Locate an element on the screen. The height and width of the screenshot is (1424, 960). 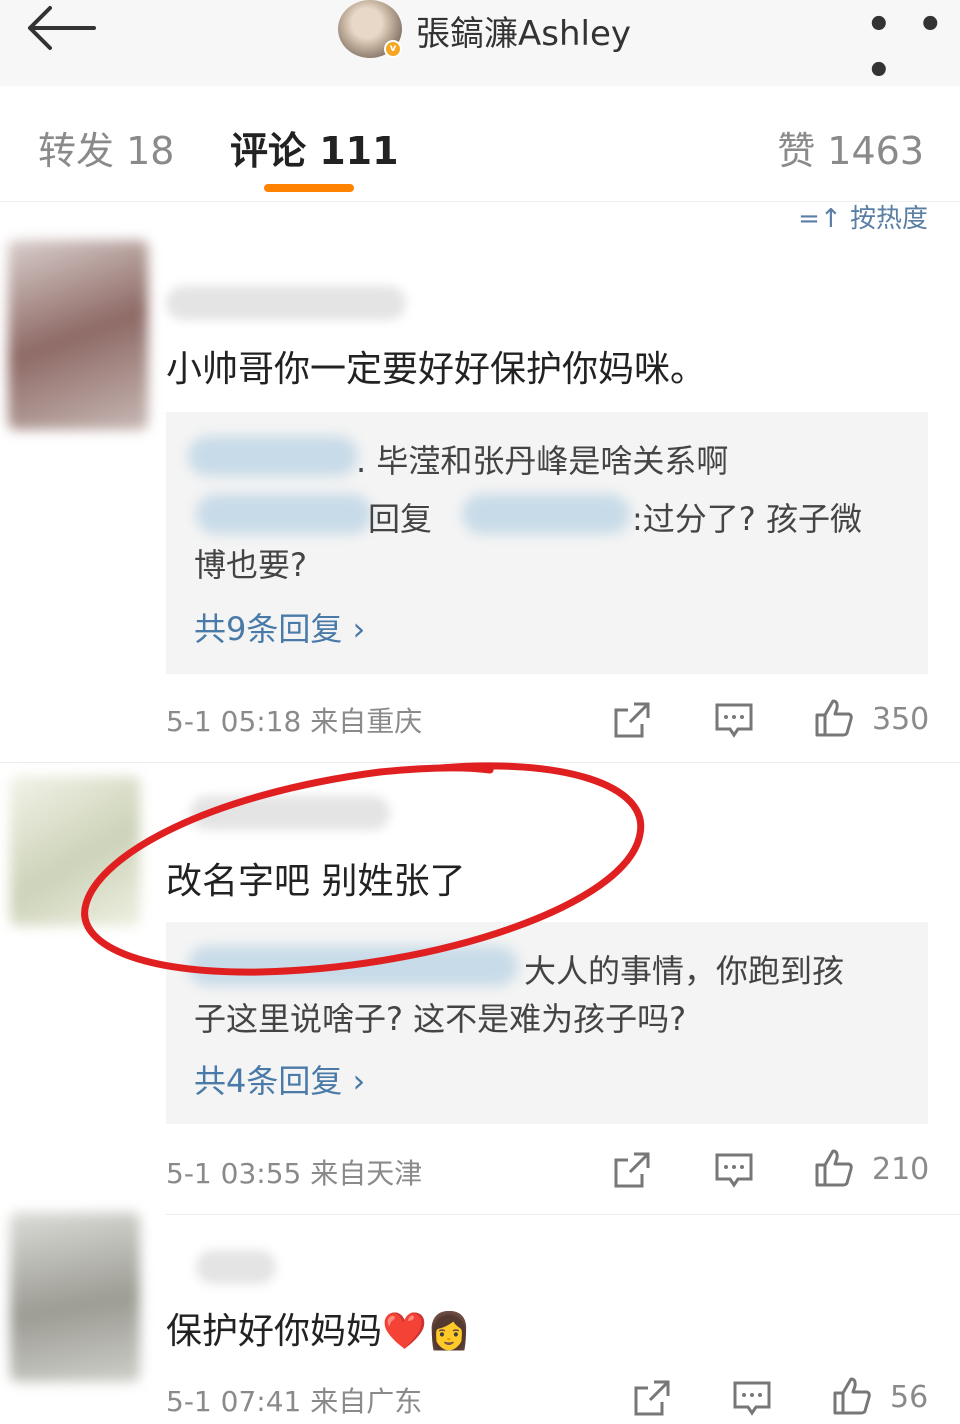
tab-reposts: 转发 18 is located at coordinates (106, 147).